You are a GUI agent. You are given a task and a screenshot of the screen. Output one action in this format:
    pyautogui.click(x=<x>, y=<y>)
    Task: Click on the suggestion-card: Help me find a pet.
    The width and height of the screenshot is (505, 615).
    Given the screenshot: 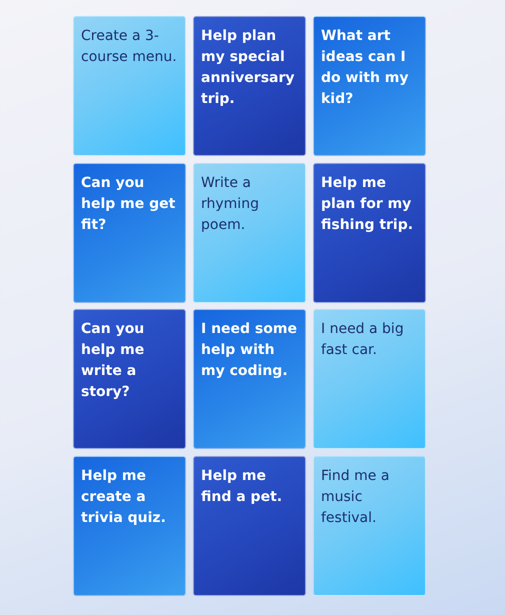 What is the action you would take?
    pyautogui.click(x=249, y=526)
    